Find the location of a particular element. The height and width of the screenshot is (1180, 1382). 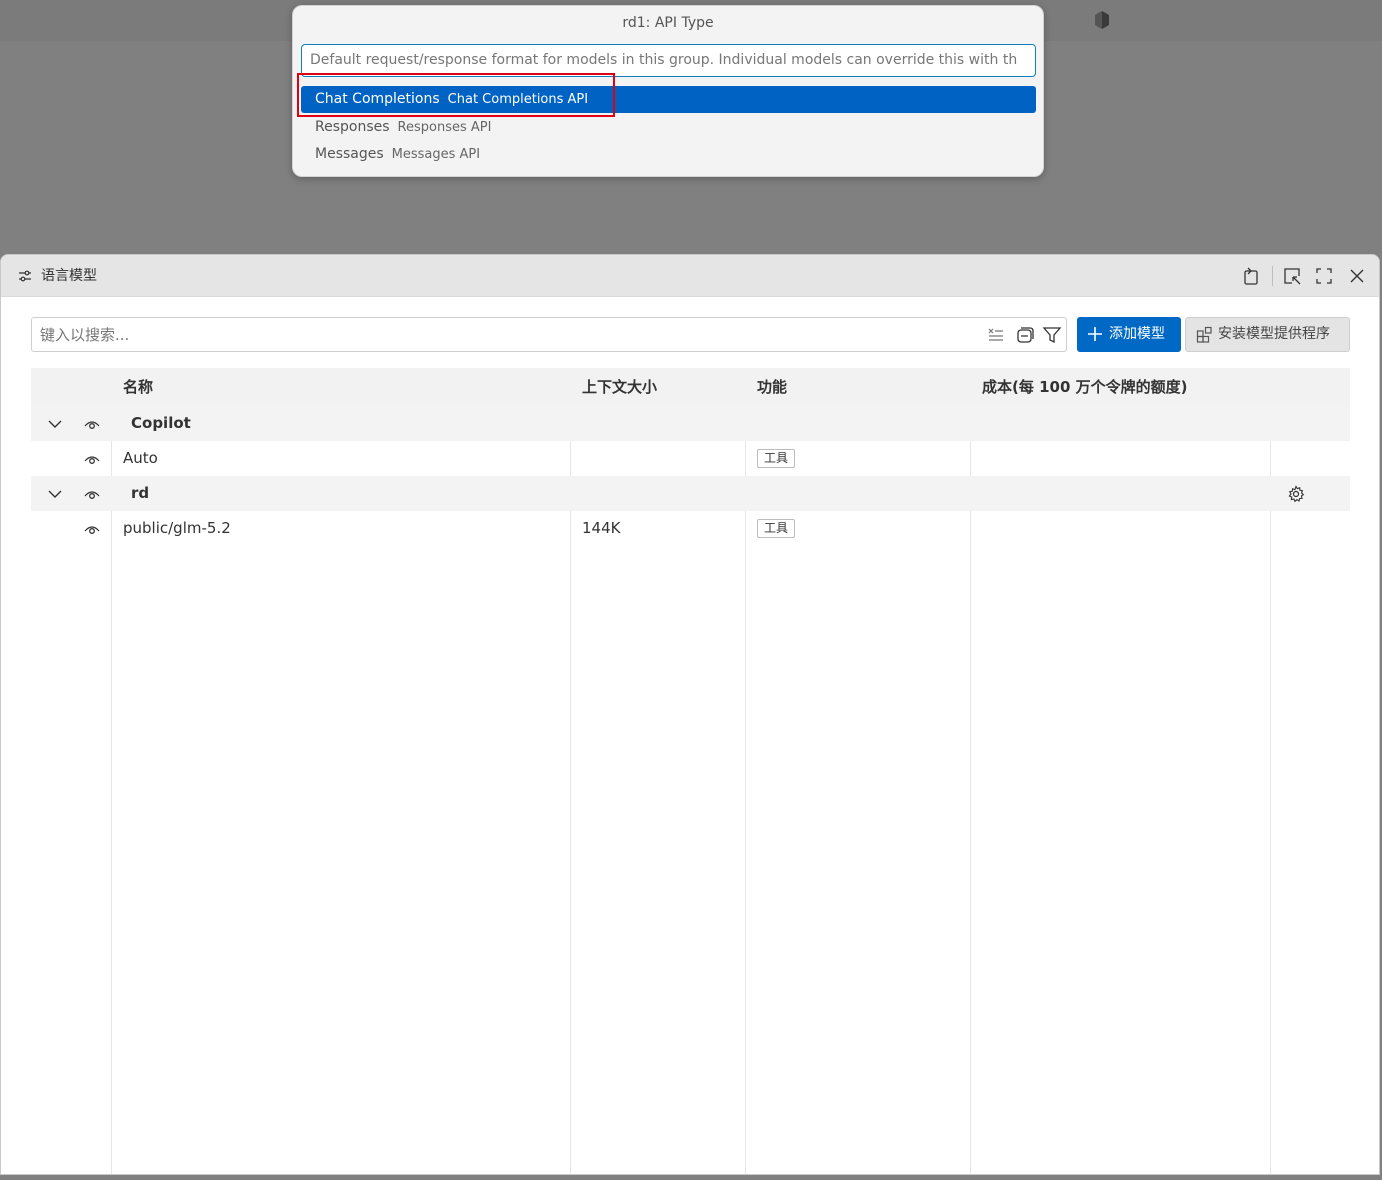

model-context-size: 144K is located at coordinates (601, 528).